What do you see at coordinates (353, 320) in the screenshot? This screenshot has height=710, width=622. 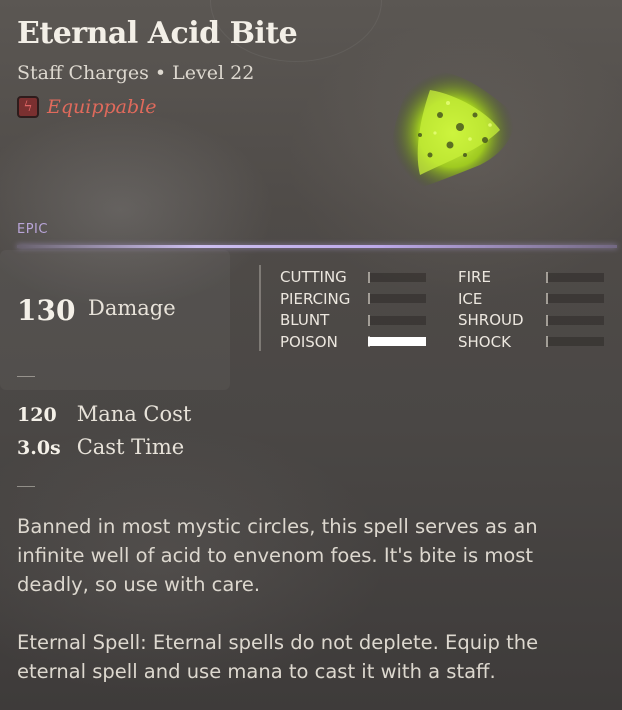 I see `damage-type-row: BLUNT` at bounding box center [353, 320].